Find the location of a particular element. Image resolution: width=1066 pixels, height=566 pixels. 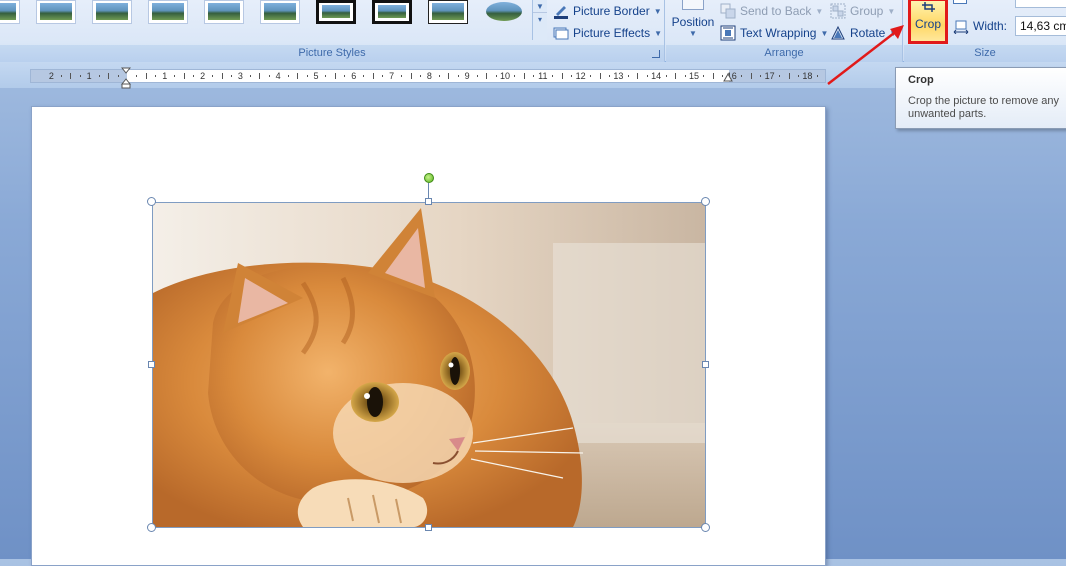

text-wrapping-button: Text Wrapping ▼ is located at coordinates (774, 33).